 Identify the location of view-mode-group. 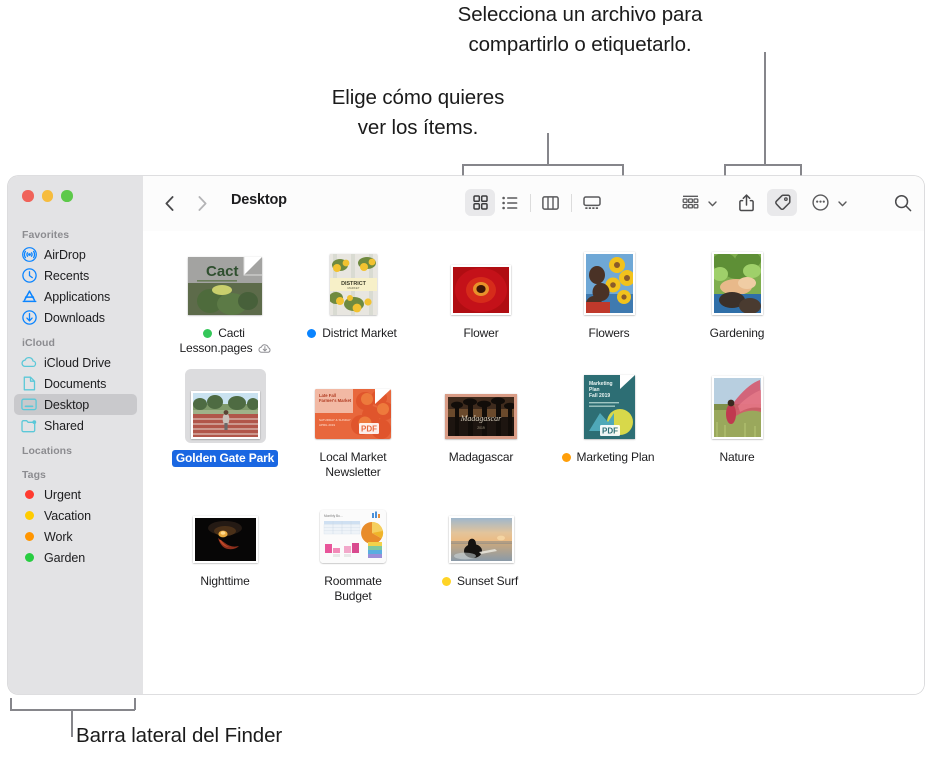
(536, 202).